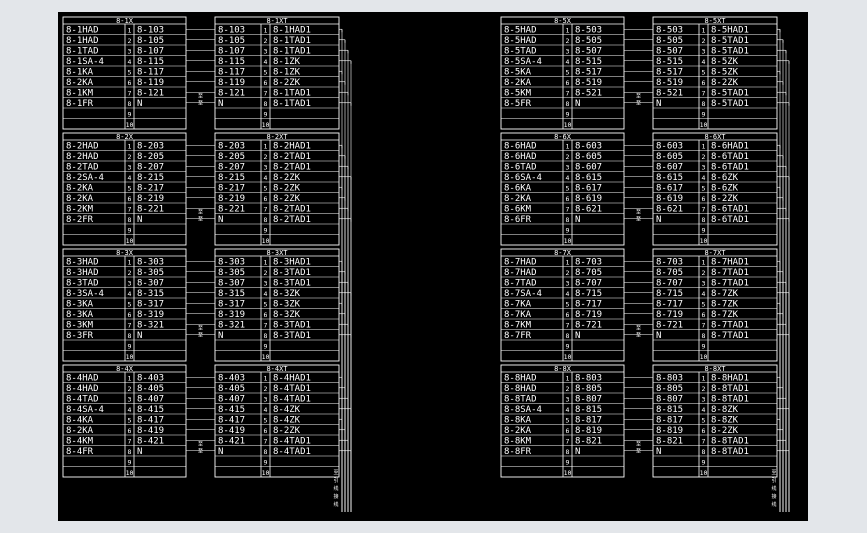 The width and height of the screenshot is (867, 533). Describe the element at coordinates (82, 400) in the screenshot. I see `cell-device: 8-4TAD` at that location.